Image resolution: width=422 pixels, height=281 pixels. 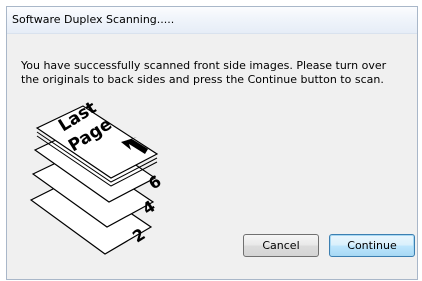 What do you see at coordinates (281, 245) in the screenshot?
I see `cancel-button: Cancel` at bounding box center [281, 245].